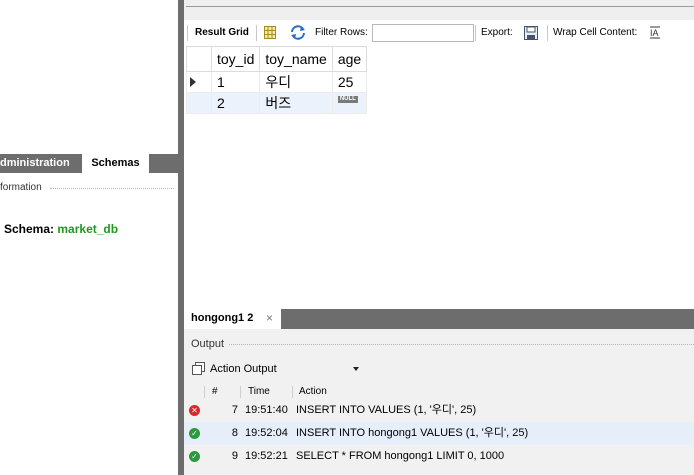  Describe the element at coordinates (349, 82) in the screenshot. I see `table-cell: 25` at that location.